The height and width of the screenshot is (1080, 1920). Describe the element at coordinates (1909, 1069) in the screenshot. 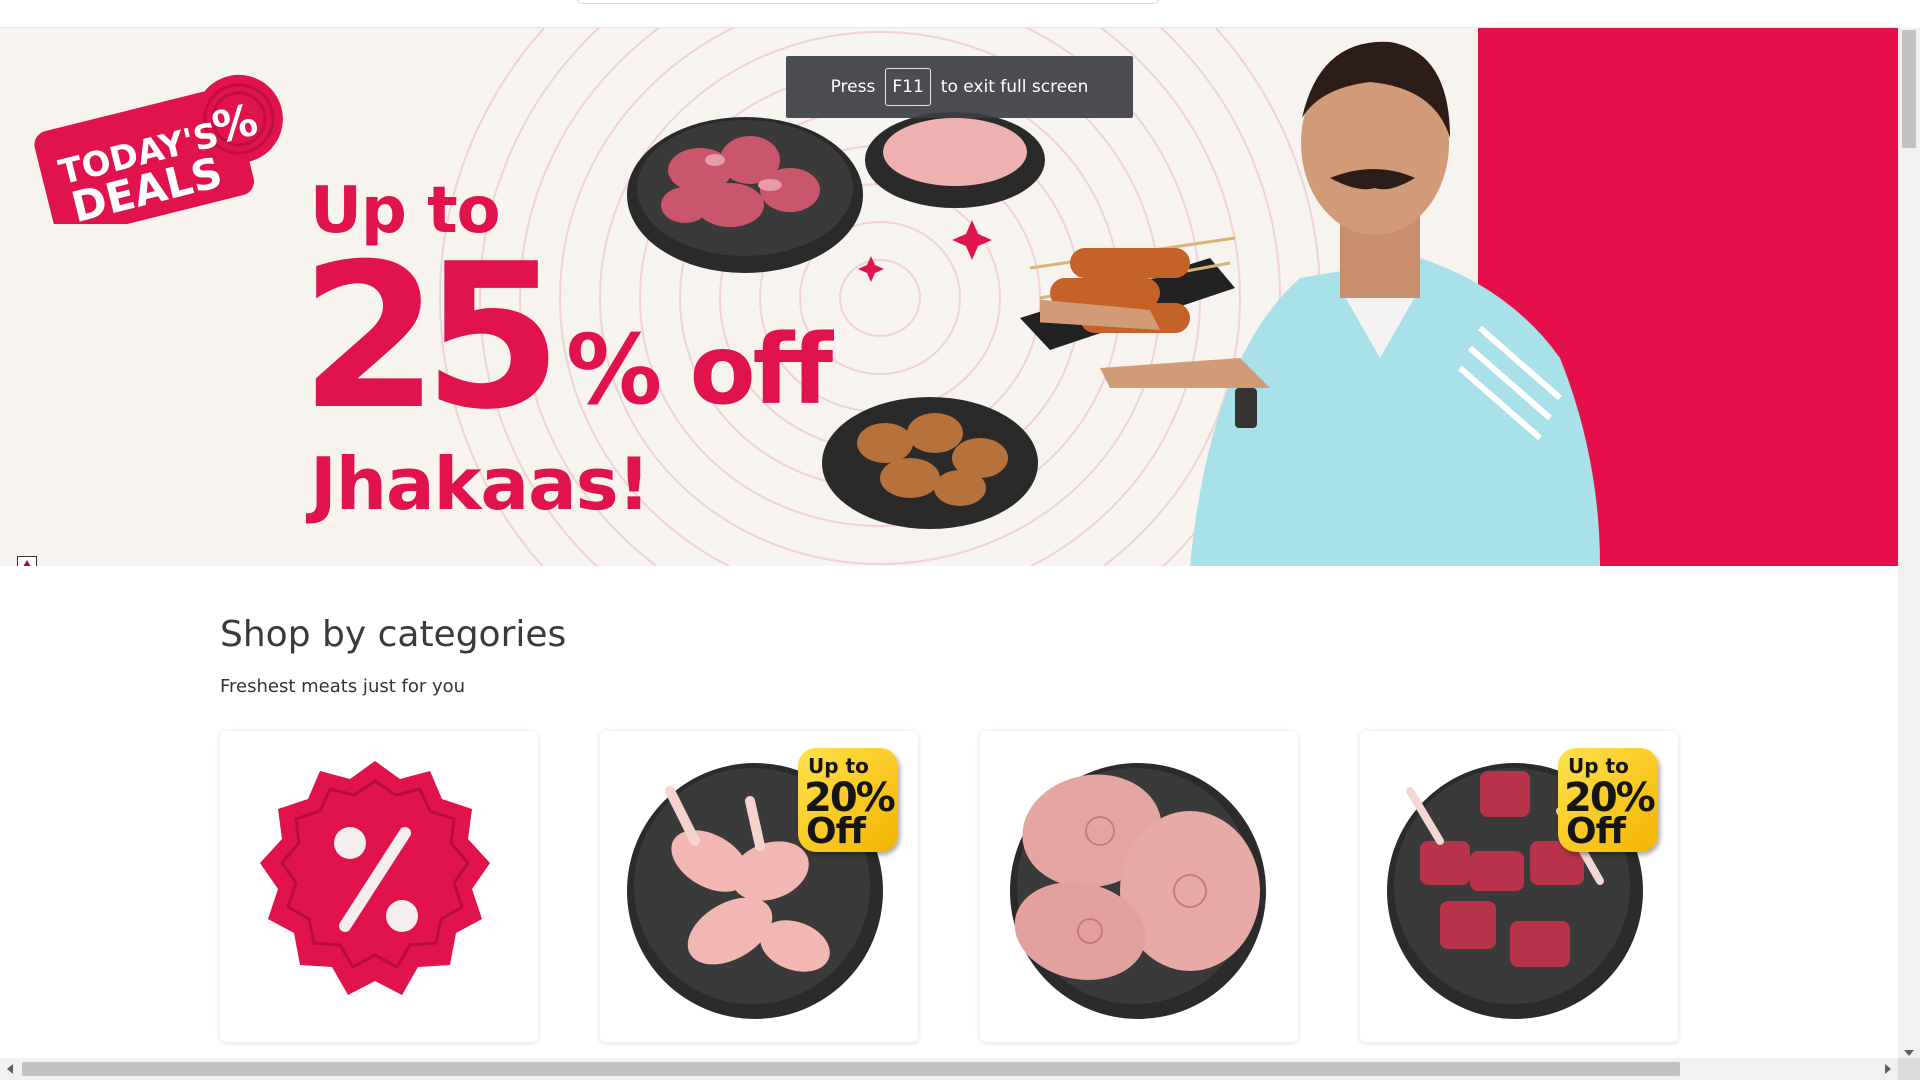

I see `scrollbar-corner` at that location.